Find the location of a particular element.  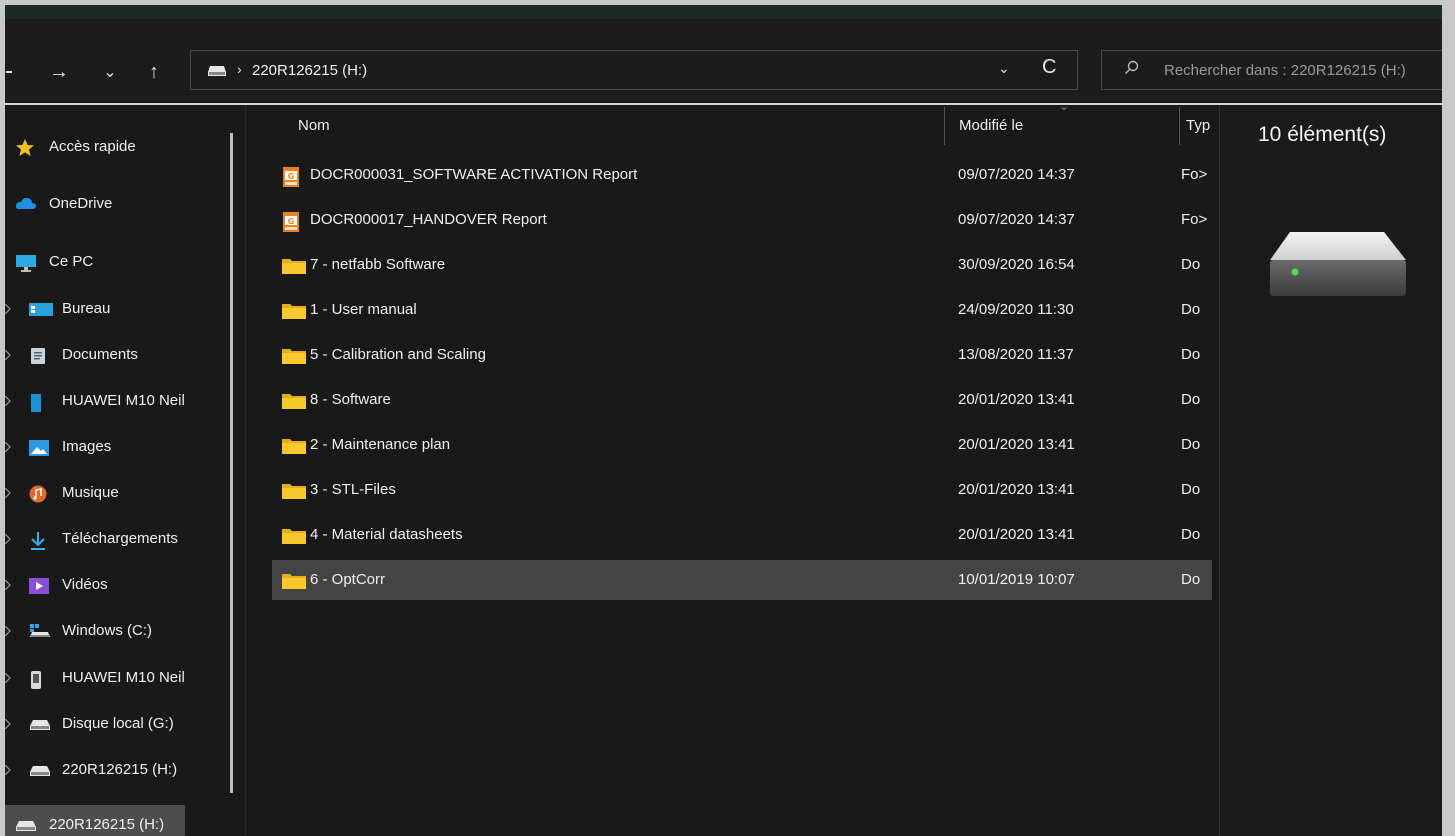

sidebar-item-images: Images is located at coordinates (121, 447).